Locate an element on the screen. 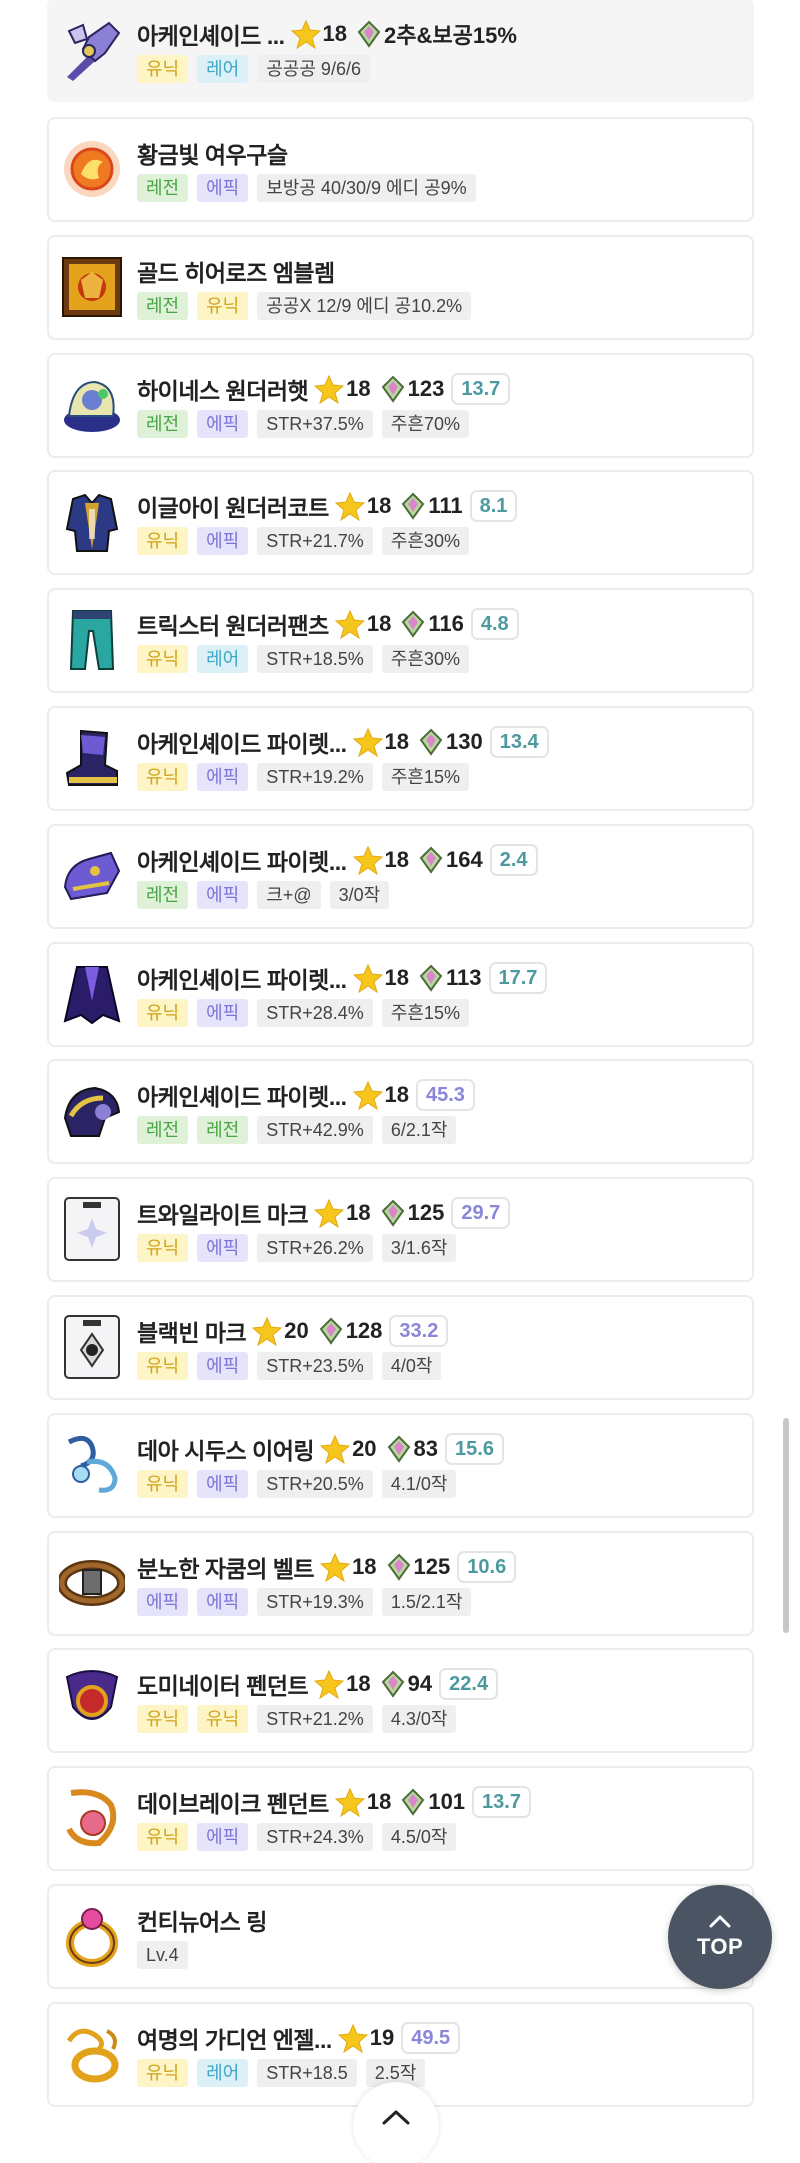  equipment-item-card: 데아 시두스 이어링 20 83 15.6 유닉 에픽 STR+20.5% 4.1/0작 is located at coordinates (400, 1465).